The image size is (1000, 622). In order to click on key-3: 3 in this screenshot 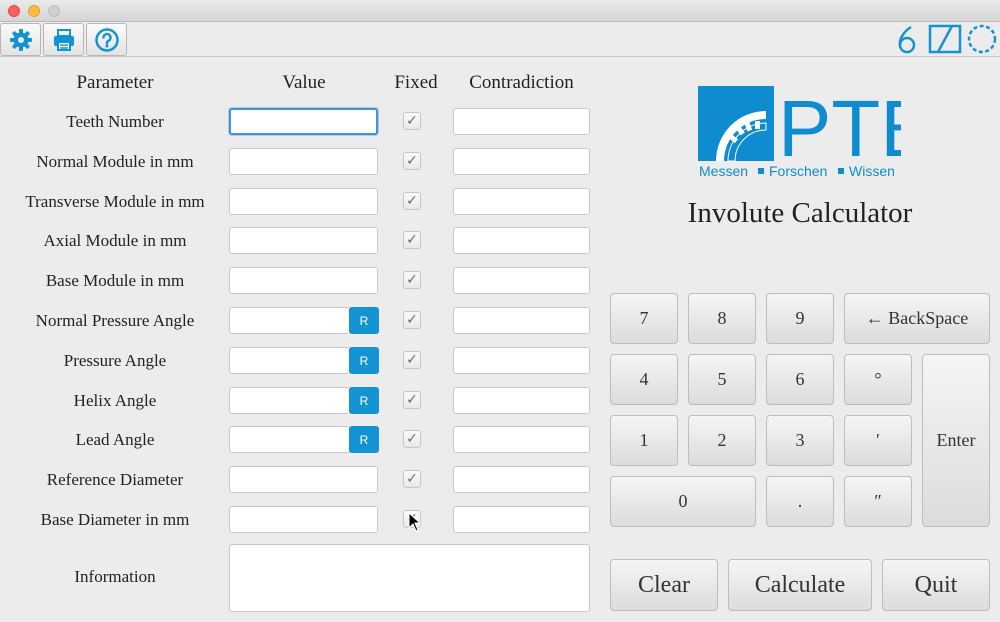, I will do `click(800, 440)`.